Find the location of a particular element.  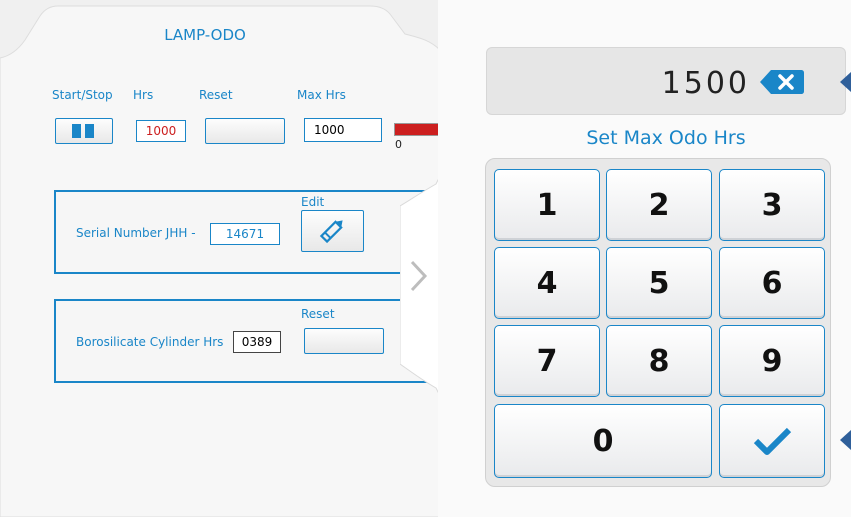

max-hrs-field: 1000 is located at coordinates (343, 130).